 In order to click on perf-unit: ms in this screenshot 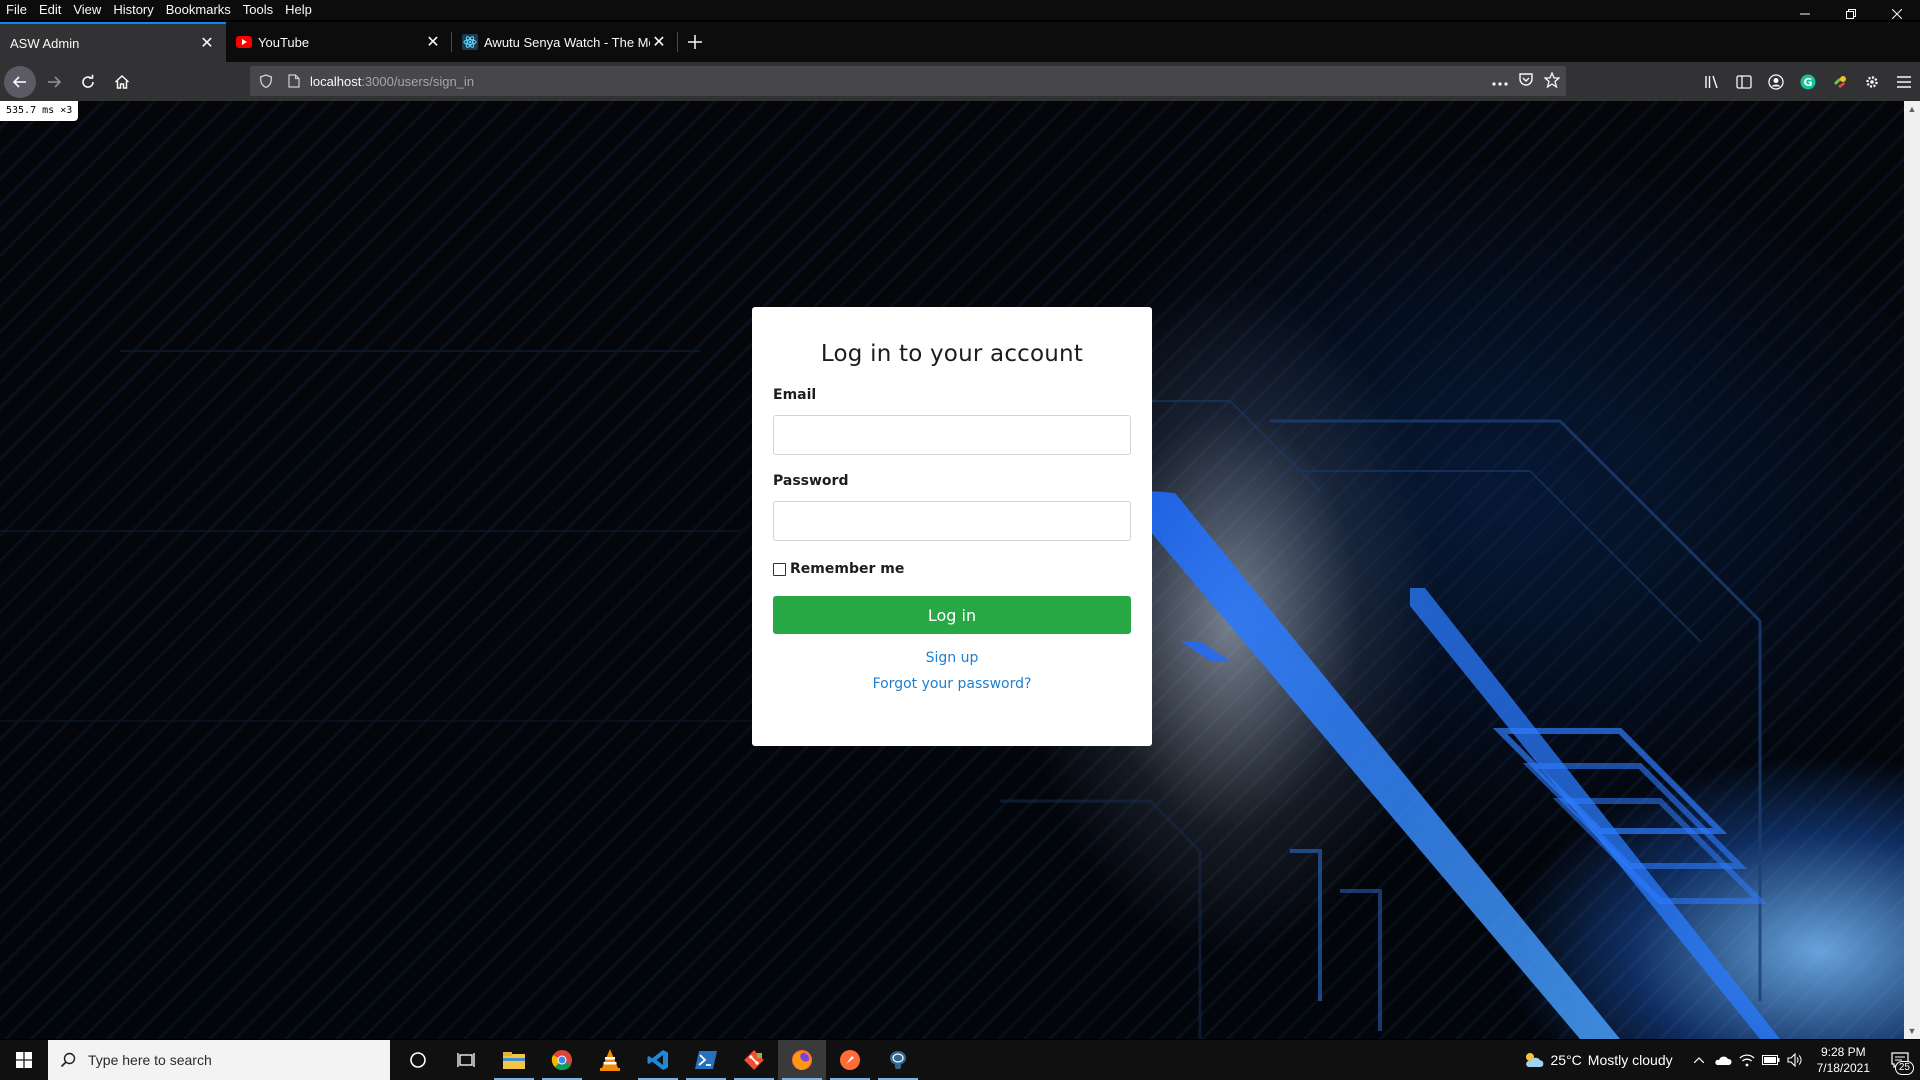, I will do `click(48, 110)`.